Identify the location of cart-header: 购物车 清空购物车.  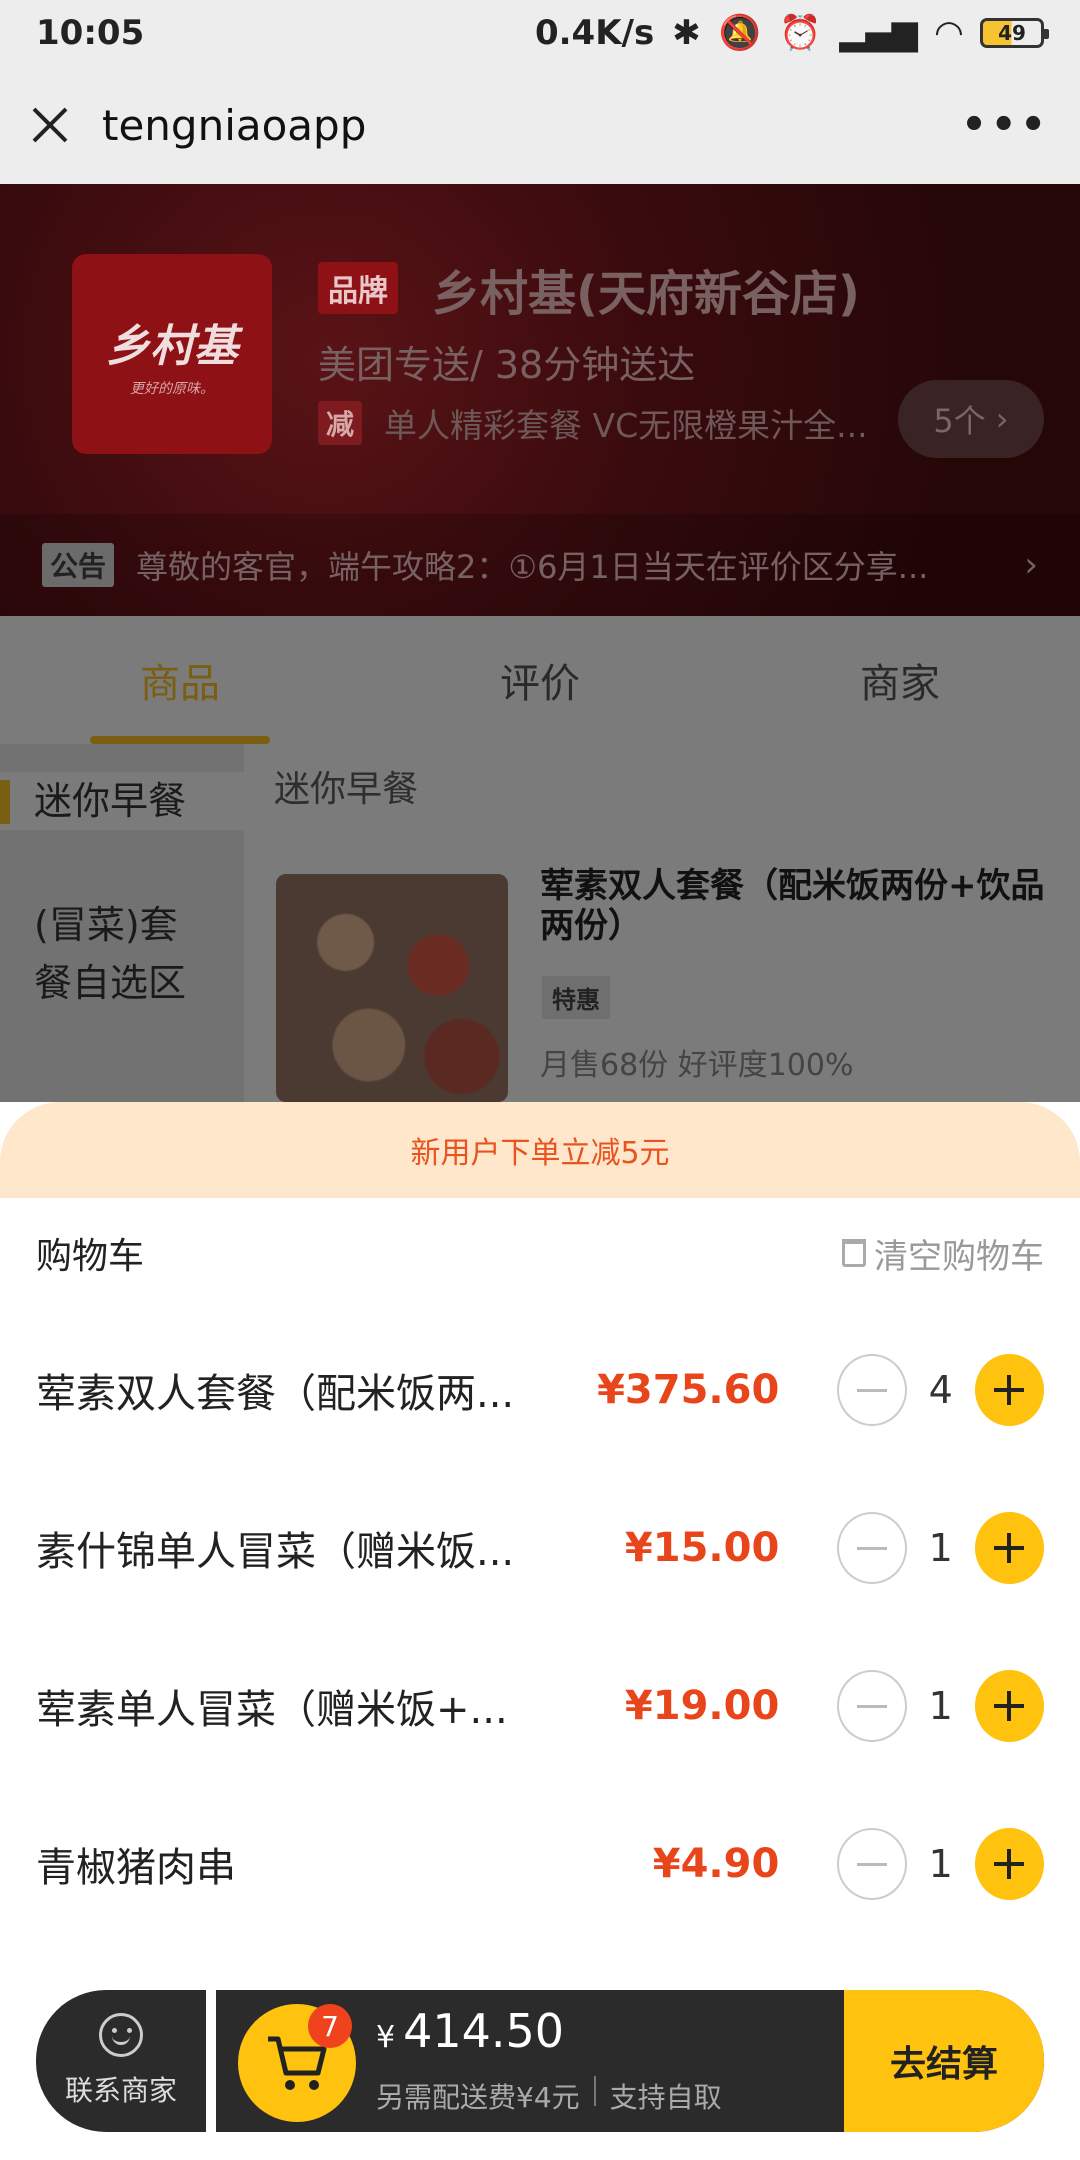
(540, 1253).